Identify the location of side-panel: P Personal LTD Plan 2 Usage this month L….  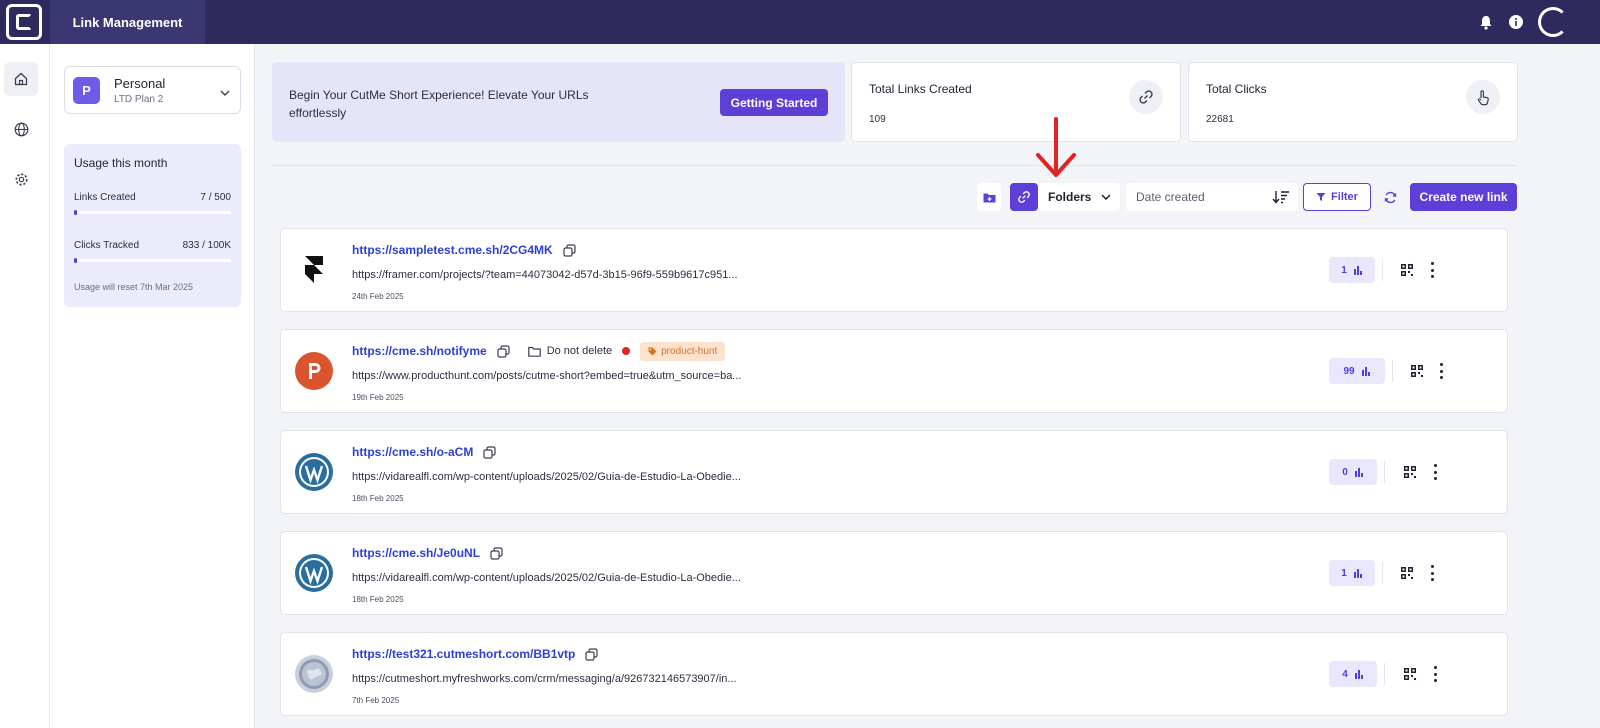
(152, 386).